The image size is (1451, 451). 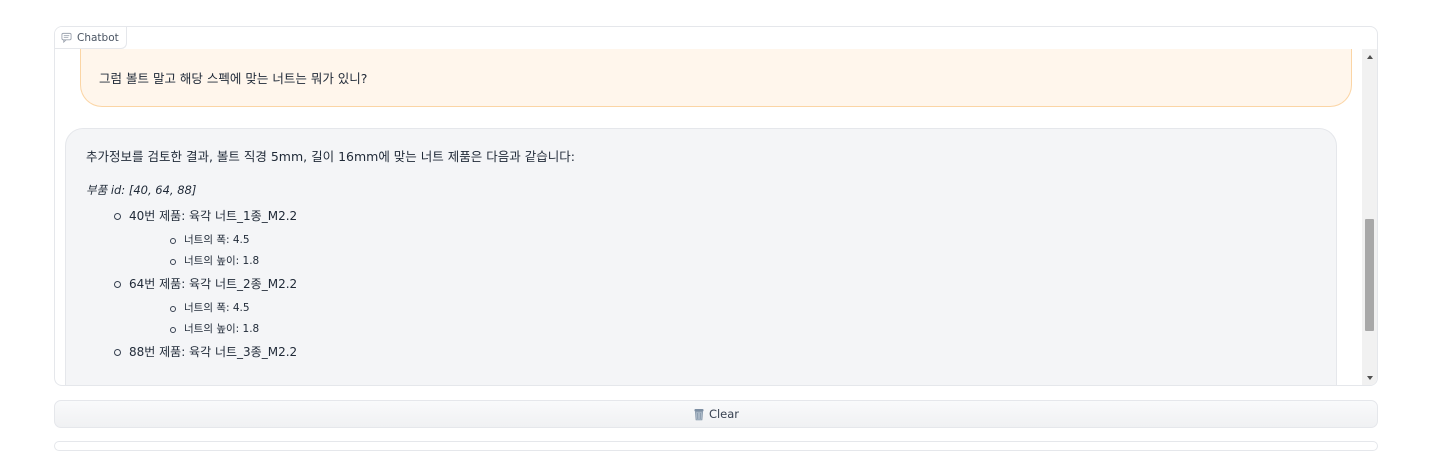 I want to click on chat-scrollbar, so click(x=1369, y=217).